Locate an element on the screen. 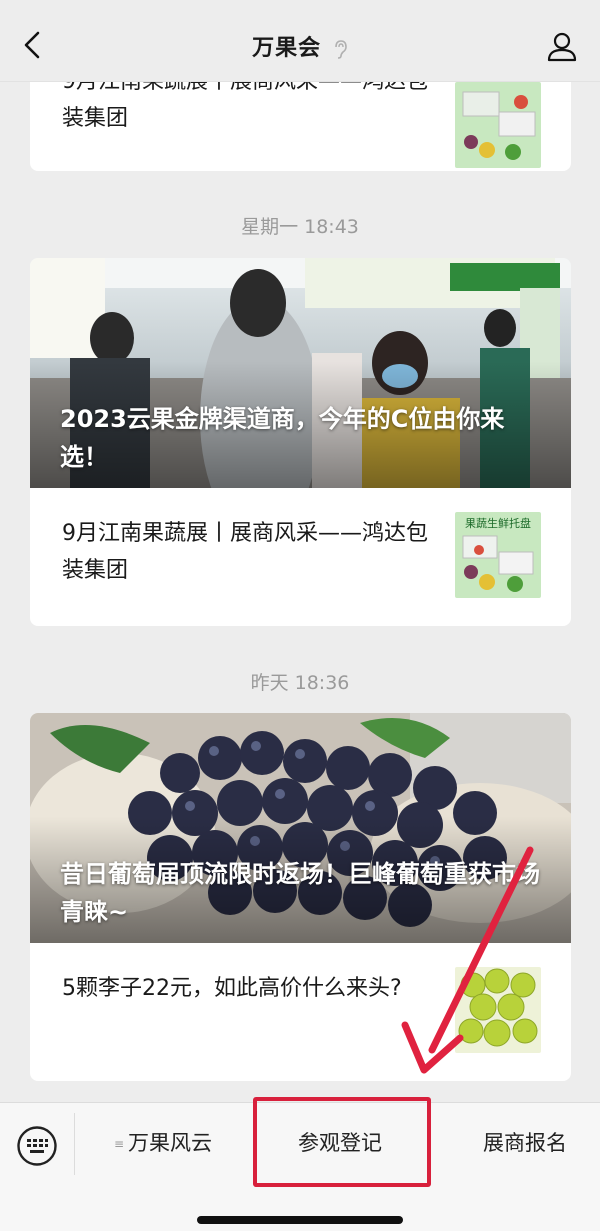  timestamp: 星期一 18:43 is located at coordinates (300, 227).